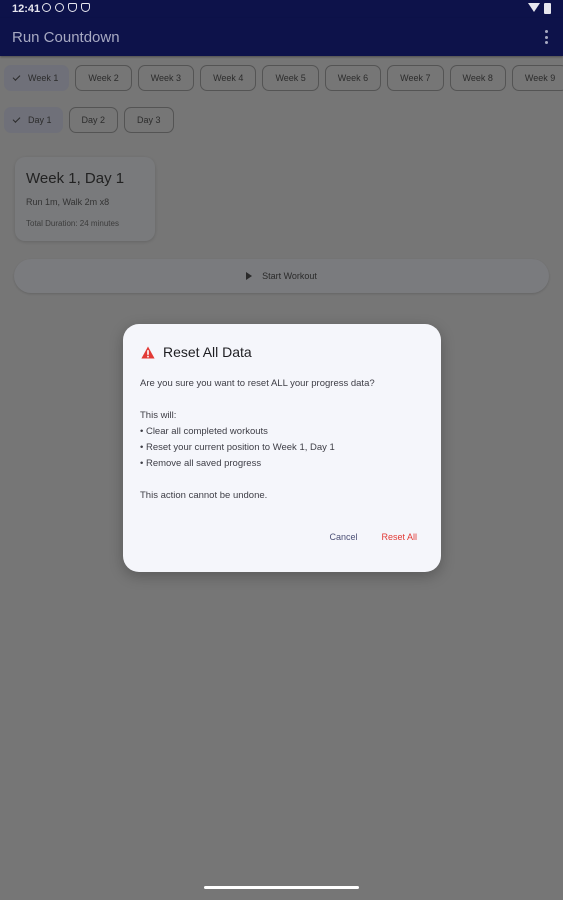  Describe the element at coordinates (281, 887) in the screenshot. I see `navigation-handle` at that location.